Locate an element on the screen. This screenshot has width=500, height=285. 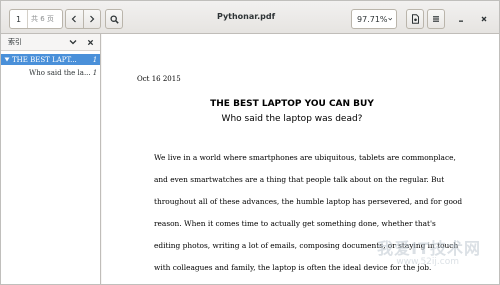
site-watermark: 我爱IT技术网 www.52ij.com is located at coordinates (404, 260).